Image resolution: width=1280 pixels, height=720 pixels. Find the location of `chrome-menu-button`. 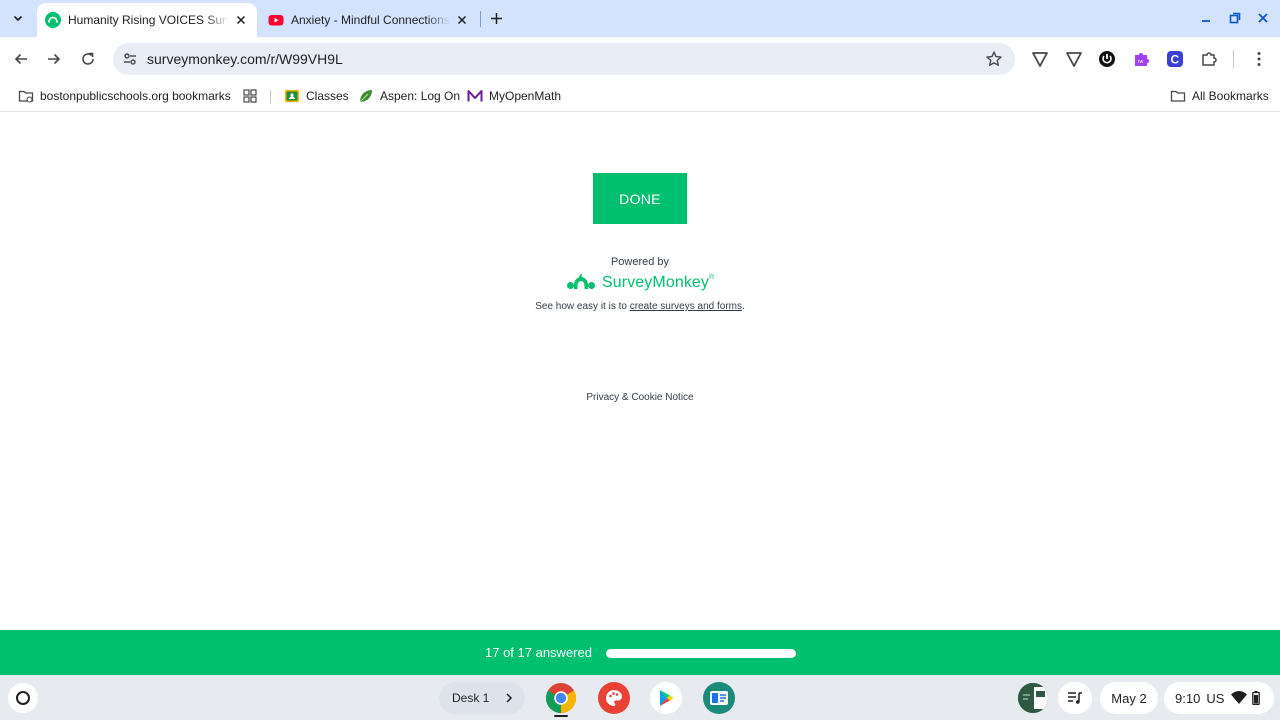

chrome-menu-button is located at coordinates (1259, 59).